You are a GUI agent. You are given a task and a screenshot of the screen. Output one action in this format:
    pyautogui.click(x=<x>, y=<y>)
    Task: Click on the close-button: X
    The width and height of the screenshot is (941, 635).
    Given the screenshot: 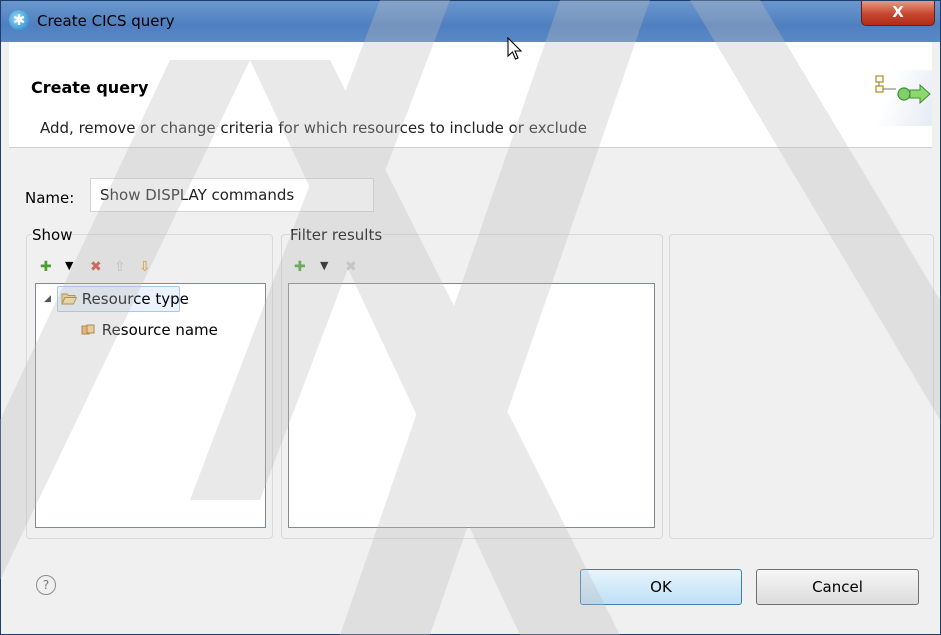 What is the action you would take?
    pyautogui.click(x=898, y=13)
    